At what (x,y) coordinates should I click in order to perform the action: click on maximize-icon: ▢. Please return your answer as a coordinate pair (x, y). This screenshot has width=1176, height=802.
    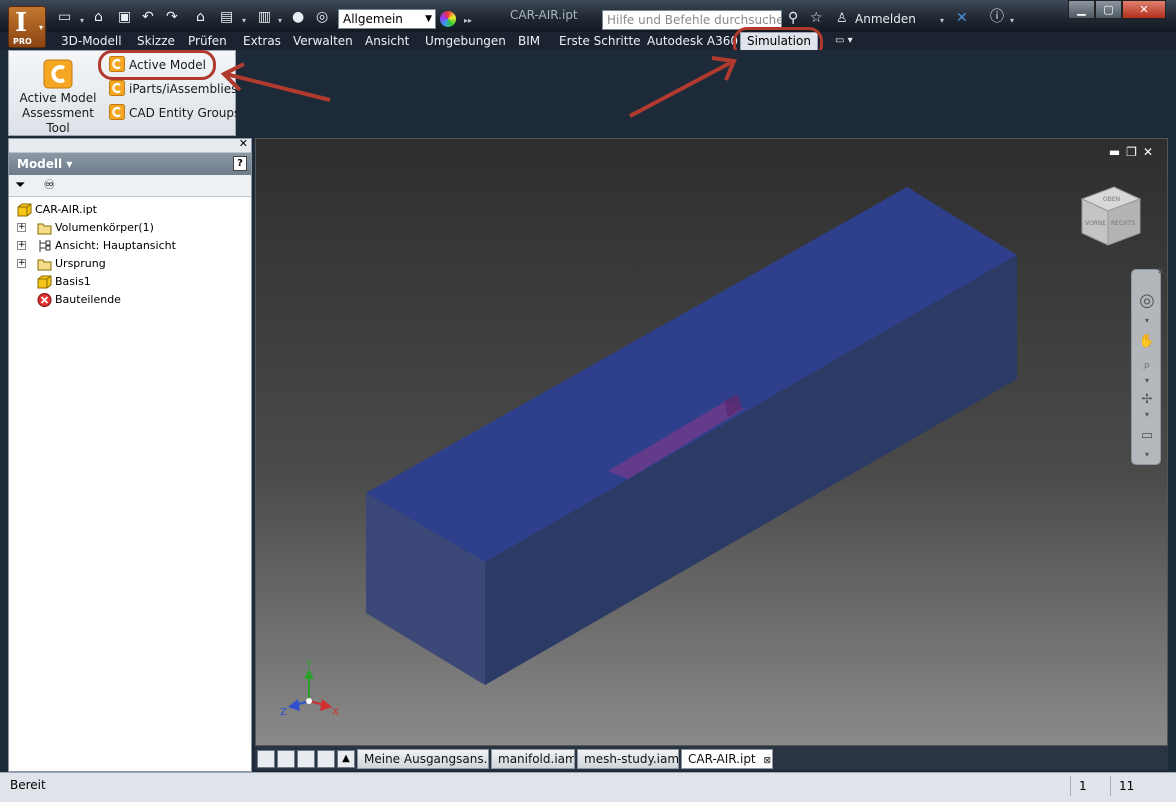
    Looking at the image, I should click on (1108, 9).